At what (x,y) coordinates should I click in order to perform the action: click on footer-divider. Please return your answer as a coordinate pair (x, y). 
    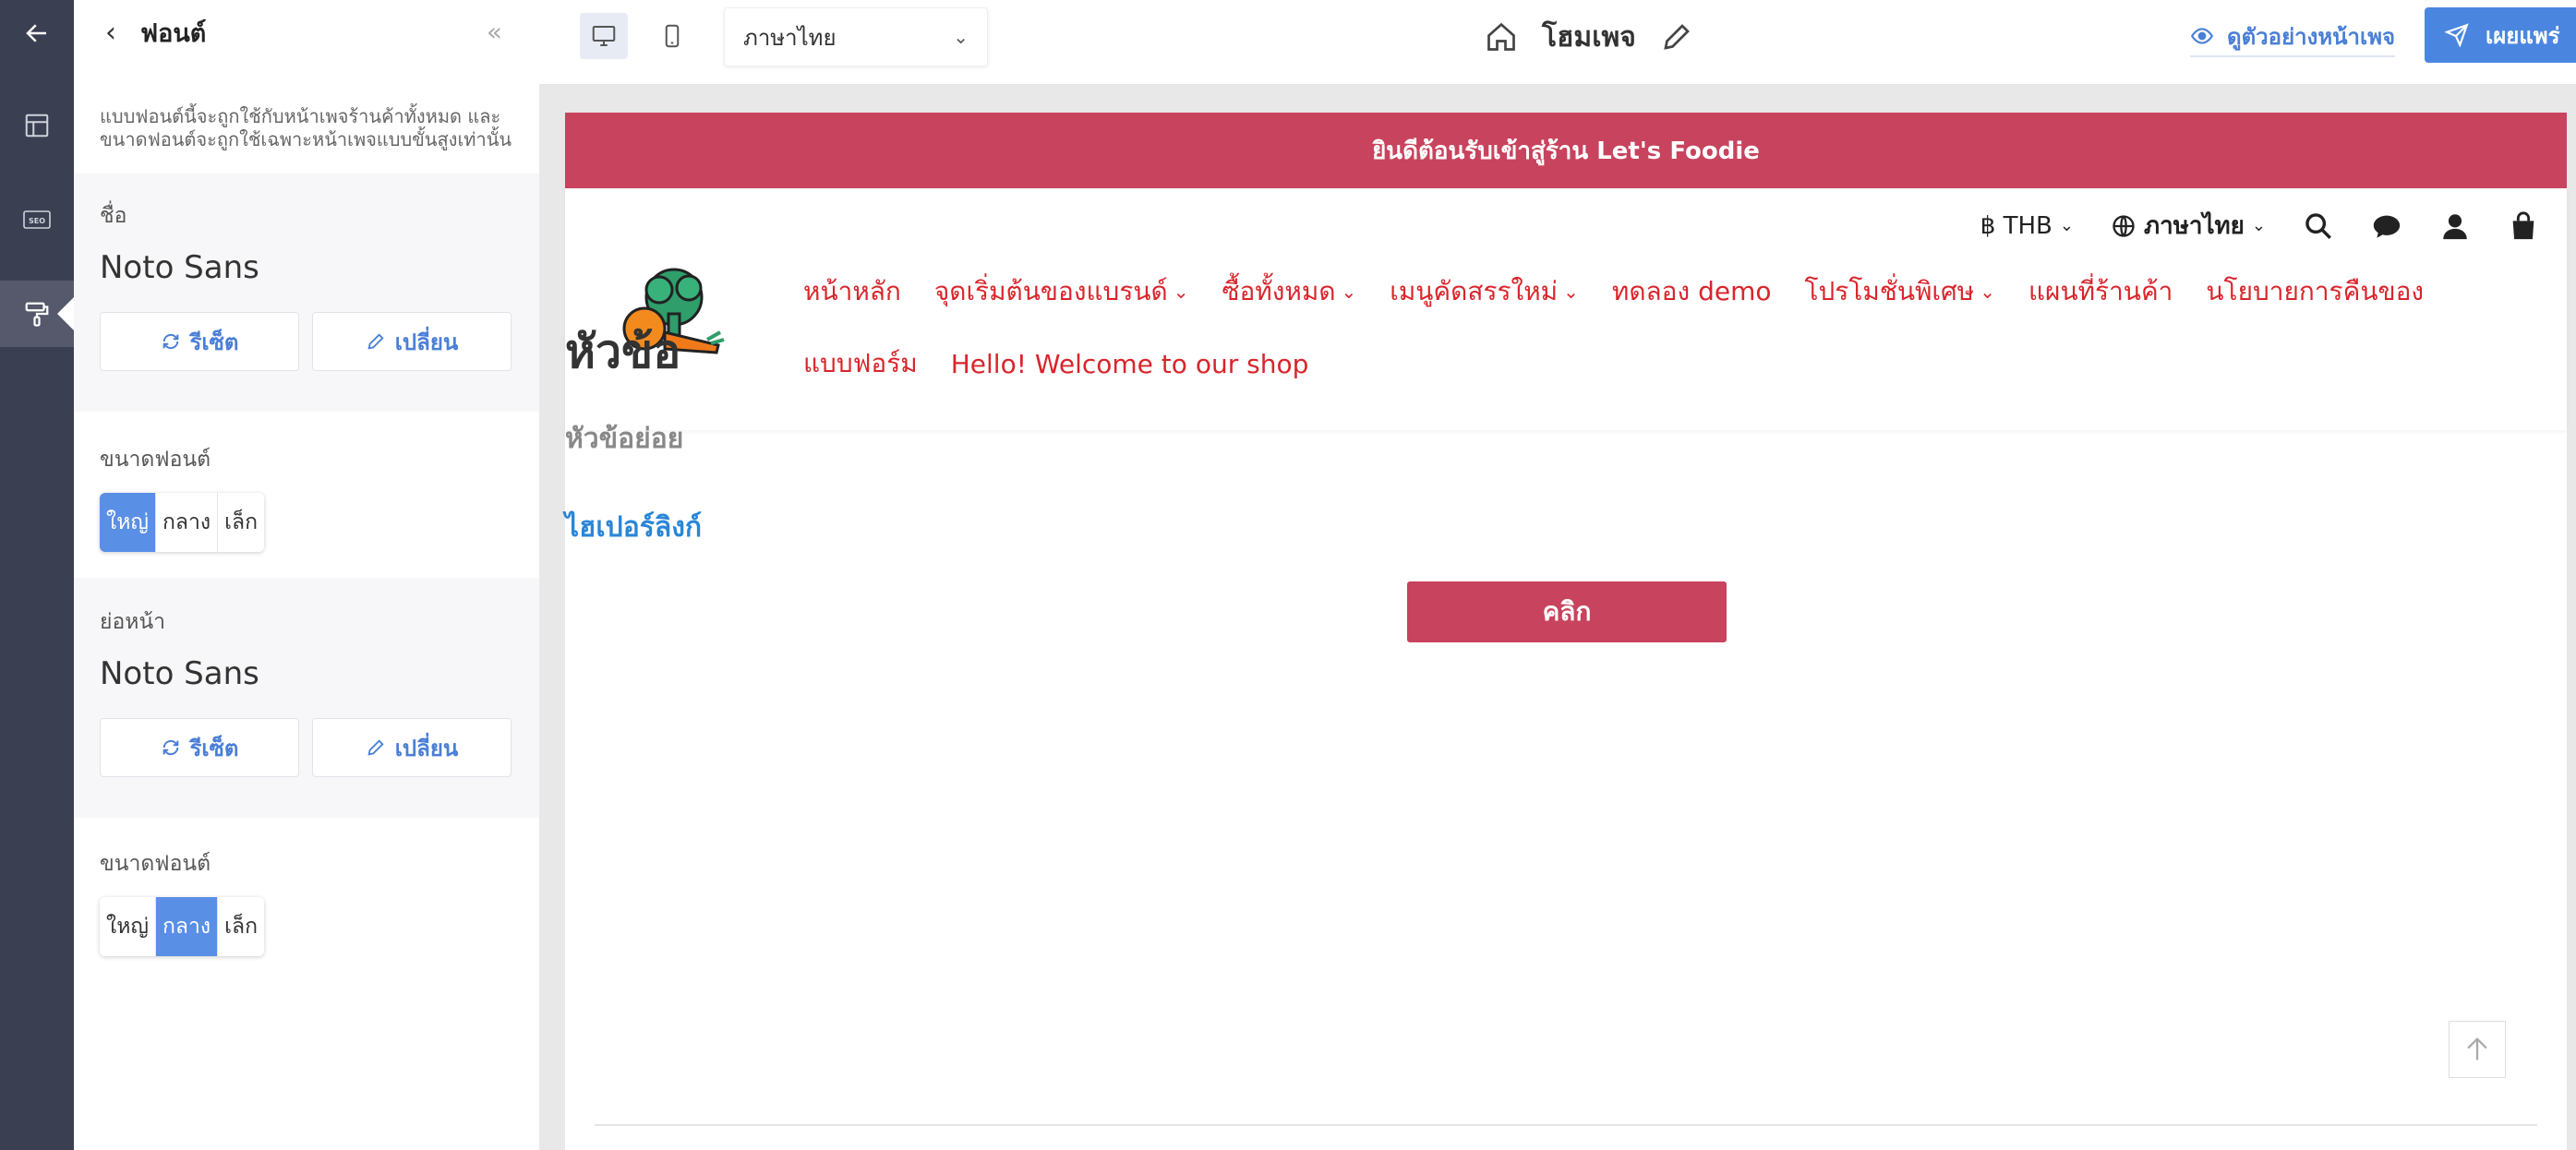
    Looking at the image, I should click on (1566, 1125).